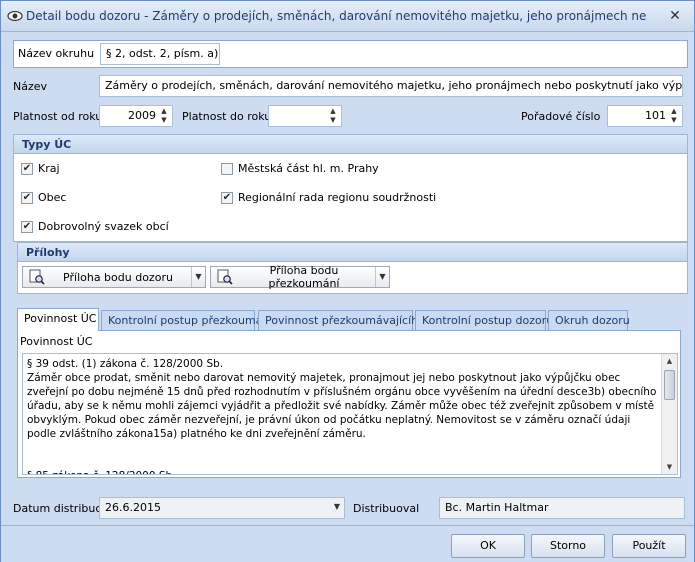 Image resolution: width=695 pixels, height=562 pixels. I want to click on ok-button: OK, so click(488, 546).